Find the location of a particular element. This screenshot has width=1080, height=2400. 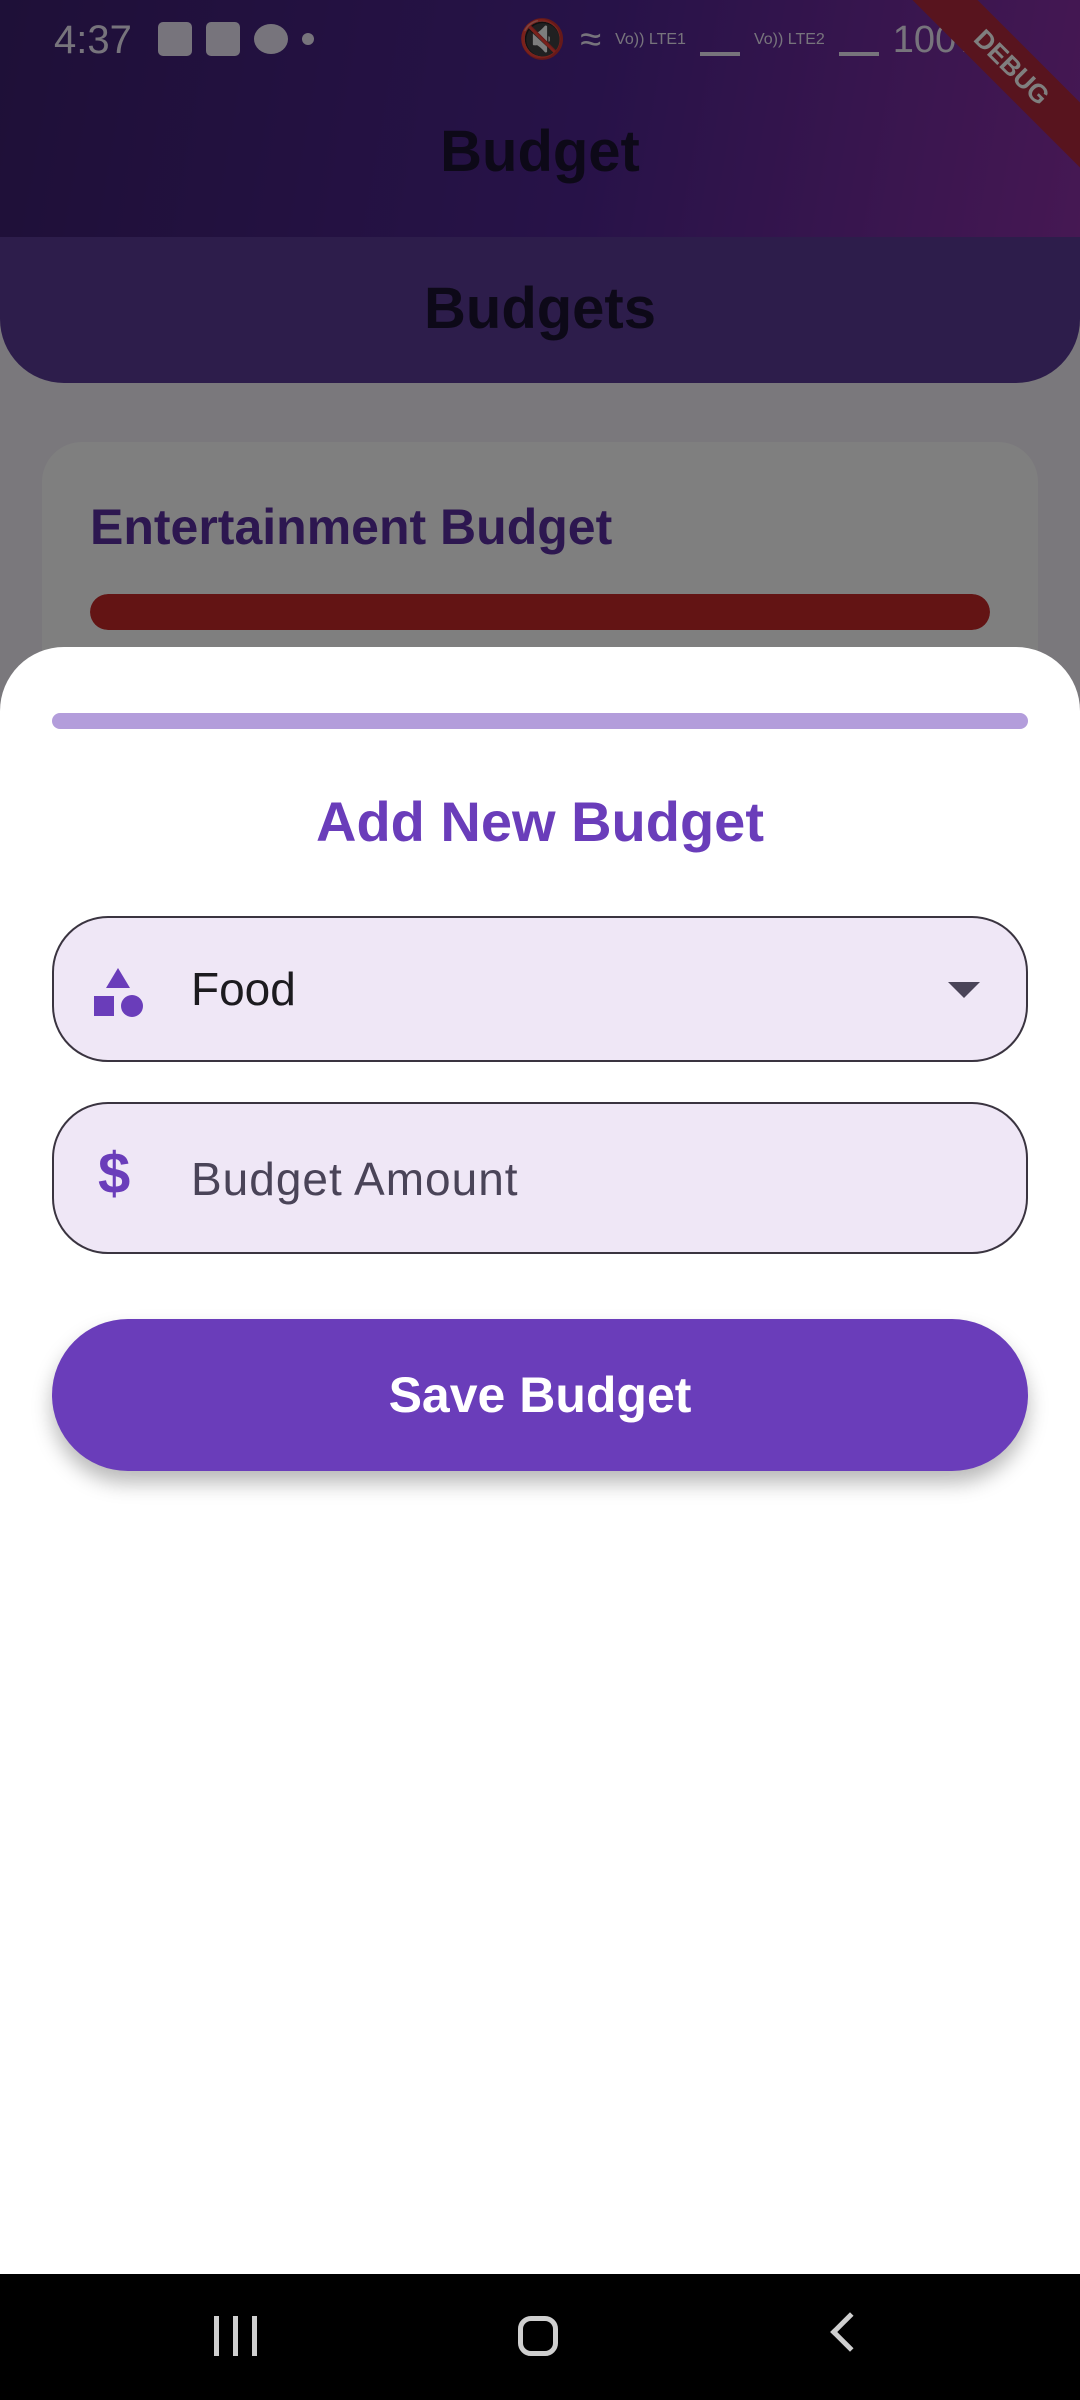

navigation-bar is located at coordinates (540, 2337).